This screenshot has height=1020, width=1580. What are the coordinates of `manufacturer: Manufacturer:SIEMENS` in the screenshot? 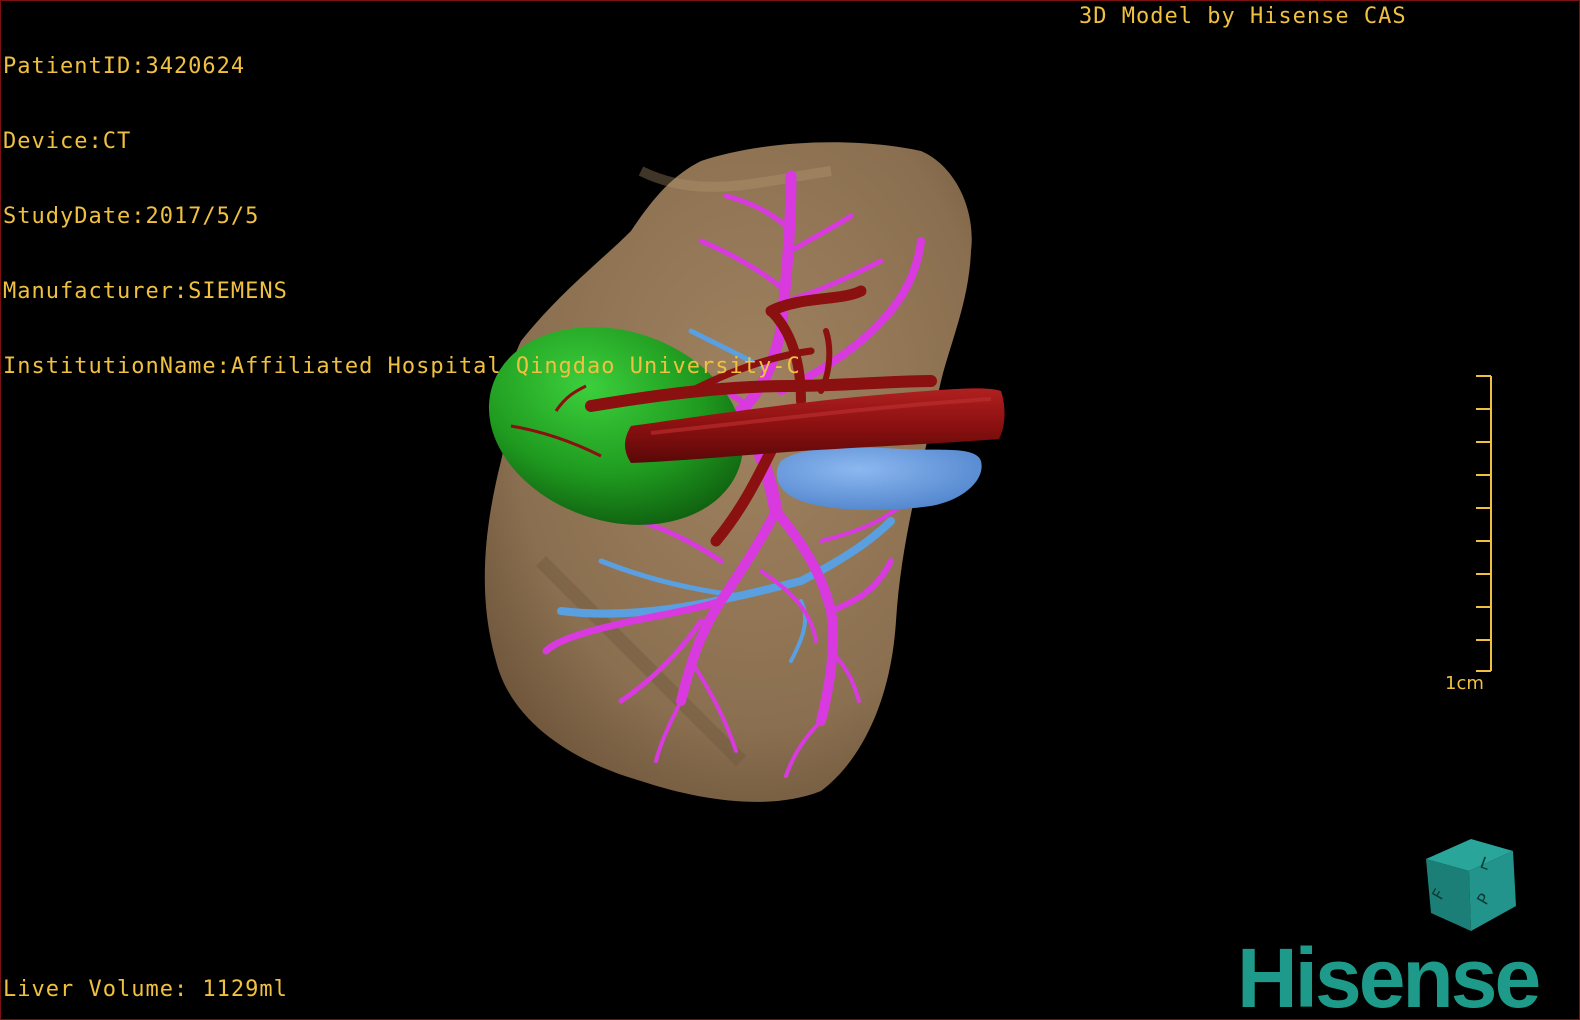 It's located at (145, 291).